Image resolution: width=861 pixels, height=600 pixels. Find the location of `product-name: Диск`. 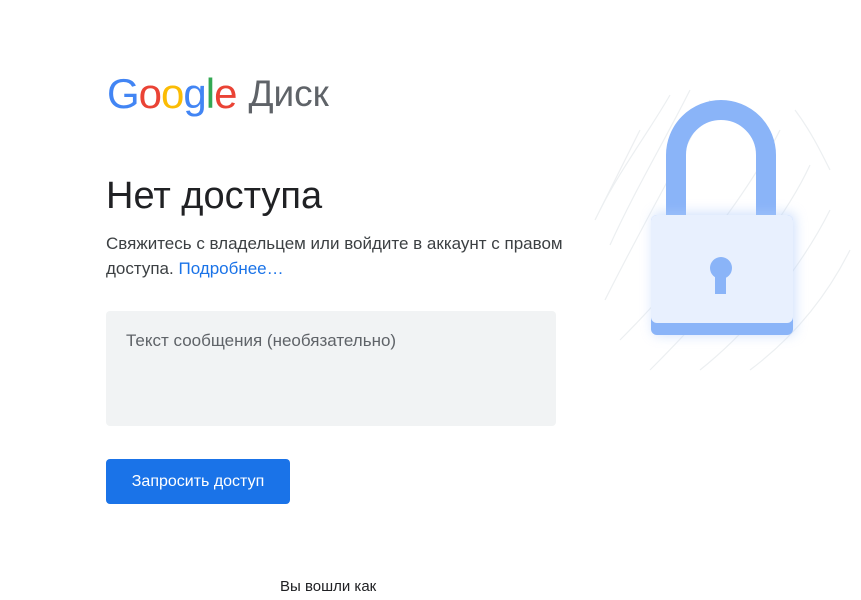

product-name: Диск is located at coordinates (288, 93).